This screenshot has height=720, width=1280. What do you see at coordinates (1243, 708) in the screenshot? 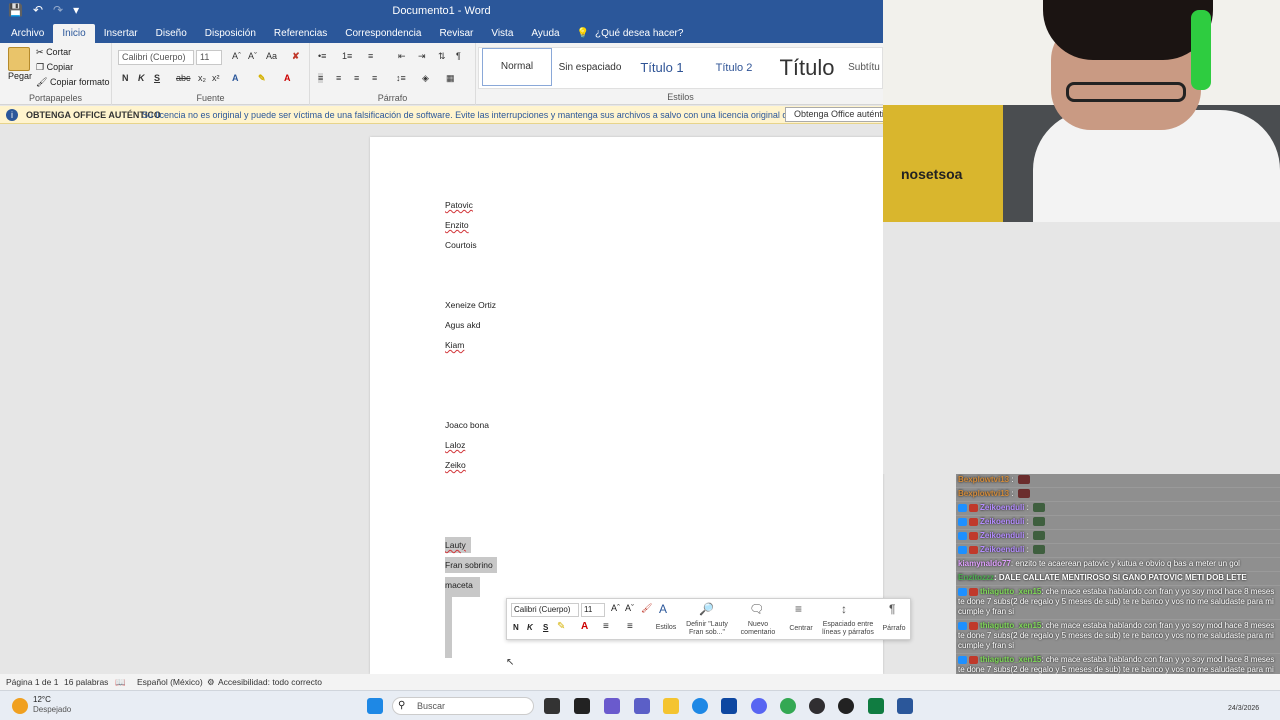
I see `clock-date: 24/3/2026` at bounding box center [1243, 708].